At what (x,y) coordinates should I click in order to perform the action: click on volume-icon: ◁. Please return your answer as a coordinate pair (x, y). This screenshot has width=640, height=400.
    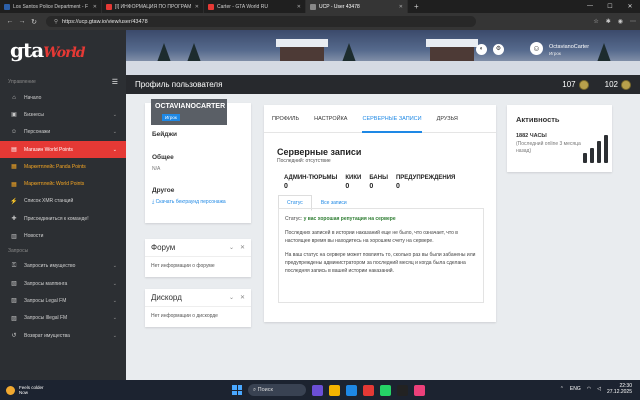
    Looking at the image, I should click on (599, 389).